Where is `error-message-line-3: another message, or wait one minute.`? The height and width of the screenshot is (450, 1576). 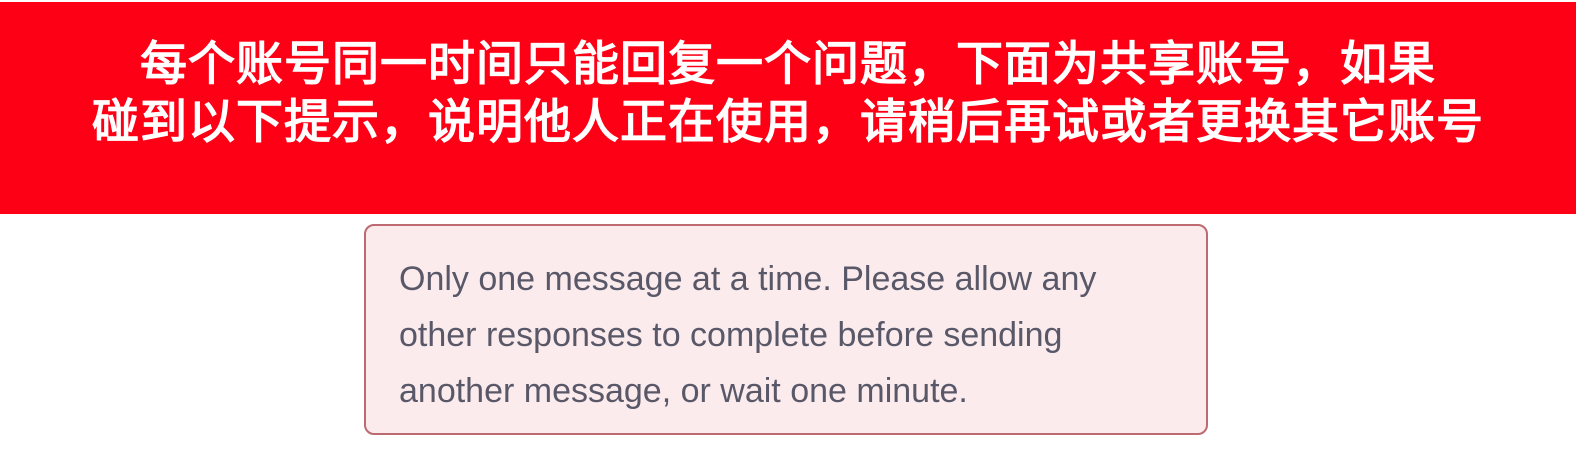 error-message-line-3: another message, or wait one minute. is located at coordinates (683, 391).